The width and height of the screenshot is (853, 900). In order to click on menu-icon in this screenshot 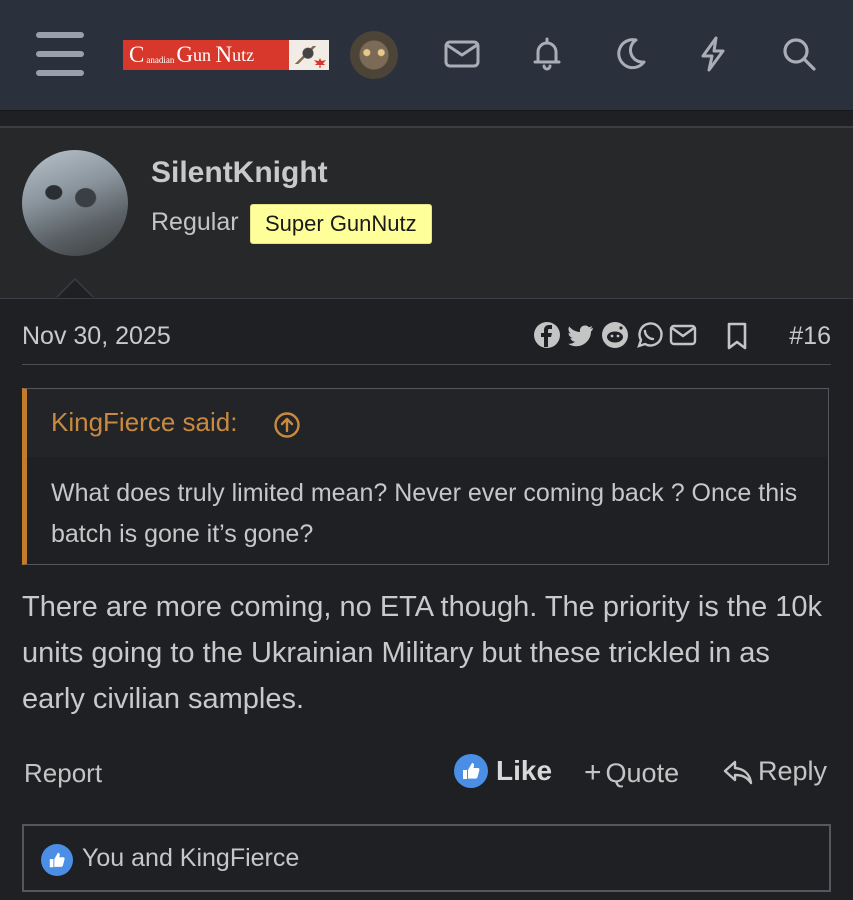, I will do `click(60, 54)`.